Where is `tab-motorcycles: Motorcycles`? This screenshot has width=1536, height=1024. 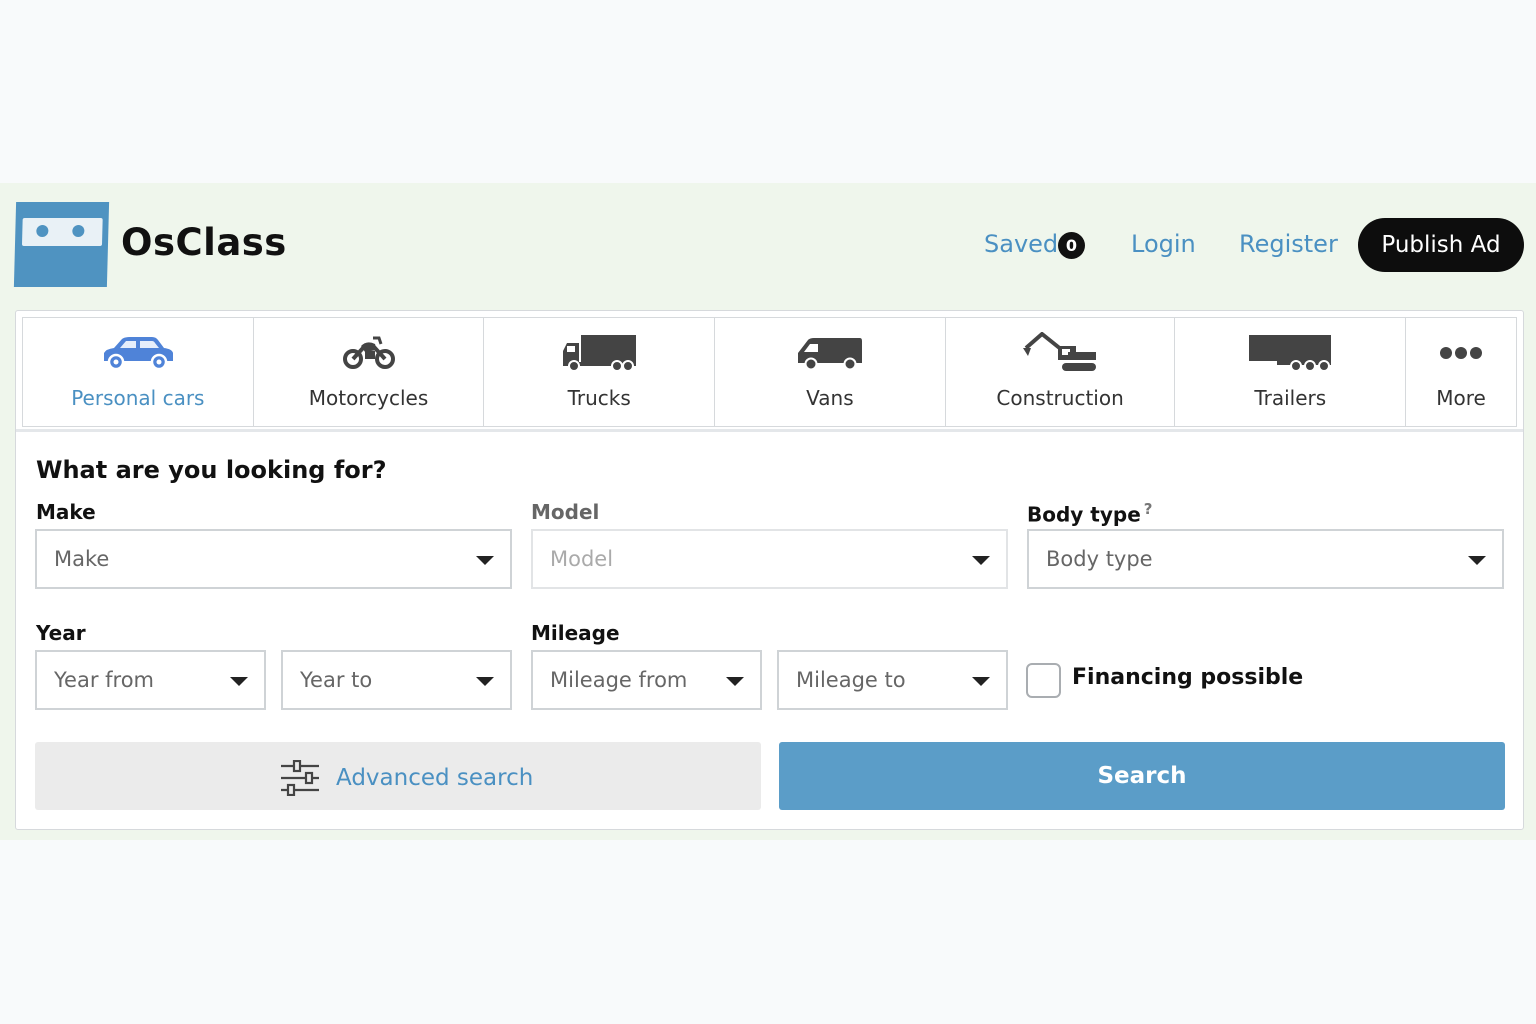
tab-motorcycles: Motorcycles is located at coordinates (369, 372).